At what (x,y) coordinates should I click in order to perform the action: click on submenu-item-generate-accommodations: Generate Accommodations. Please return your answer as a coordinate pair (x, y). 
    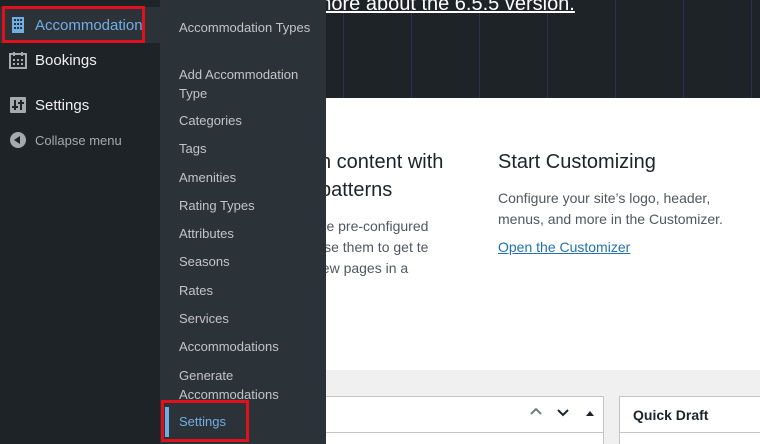
    Looking at the image, I should click on (234, 385).